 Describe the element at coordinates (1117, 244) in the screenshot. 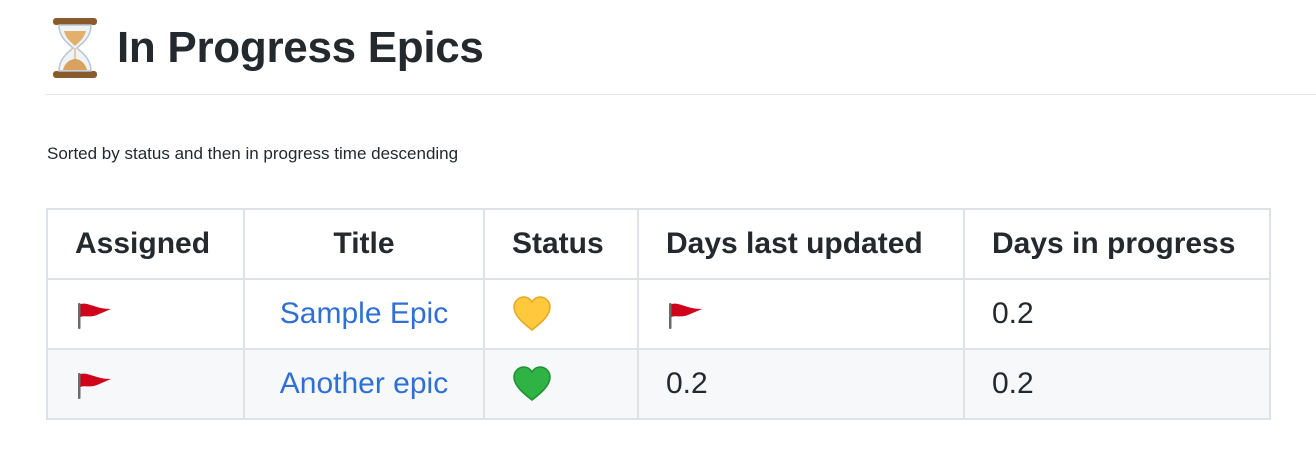

I see `column-header-days-in-progress: Days in progress` at that location.